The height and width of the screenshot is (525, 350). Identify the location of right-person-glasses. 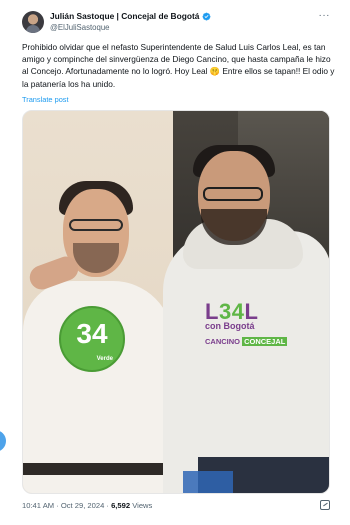
(233, 194).